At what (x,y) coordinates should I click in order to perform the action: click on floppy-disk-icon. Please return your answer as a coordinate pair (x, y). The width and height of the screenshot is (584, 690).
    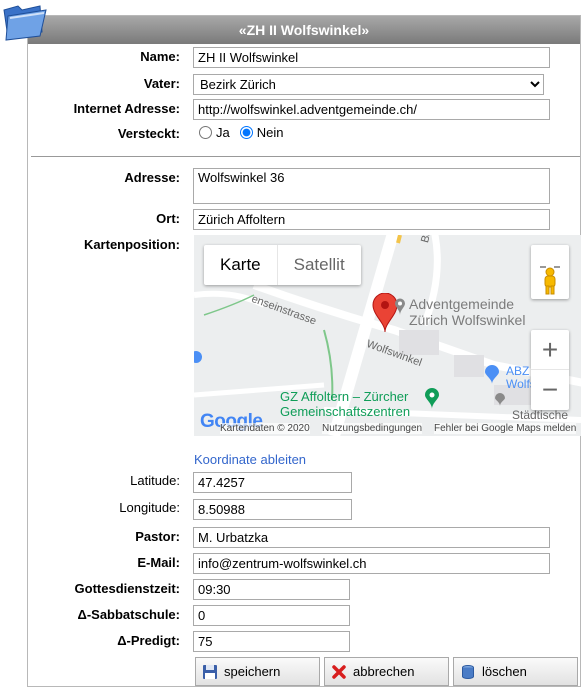
    Looking at the image, I should click on (210, 672).